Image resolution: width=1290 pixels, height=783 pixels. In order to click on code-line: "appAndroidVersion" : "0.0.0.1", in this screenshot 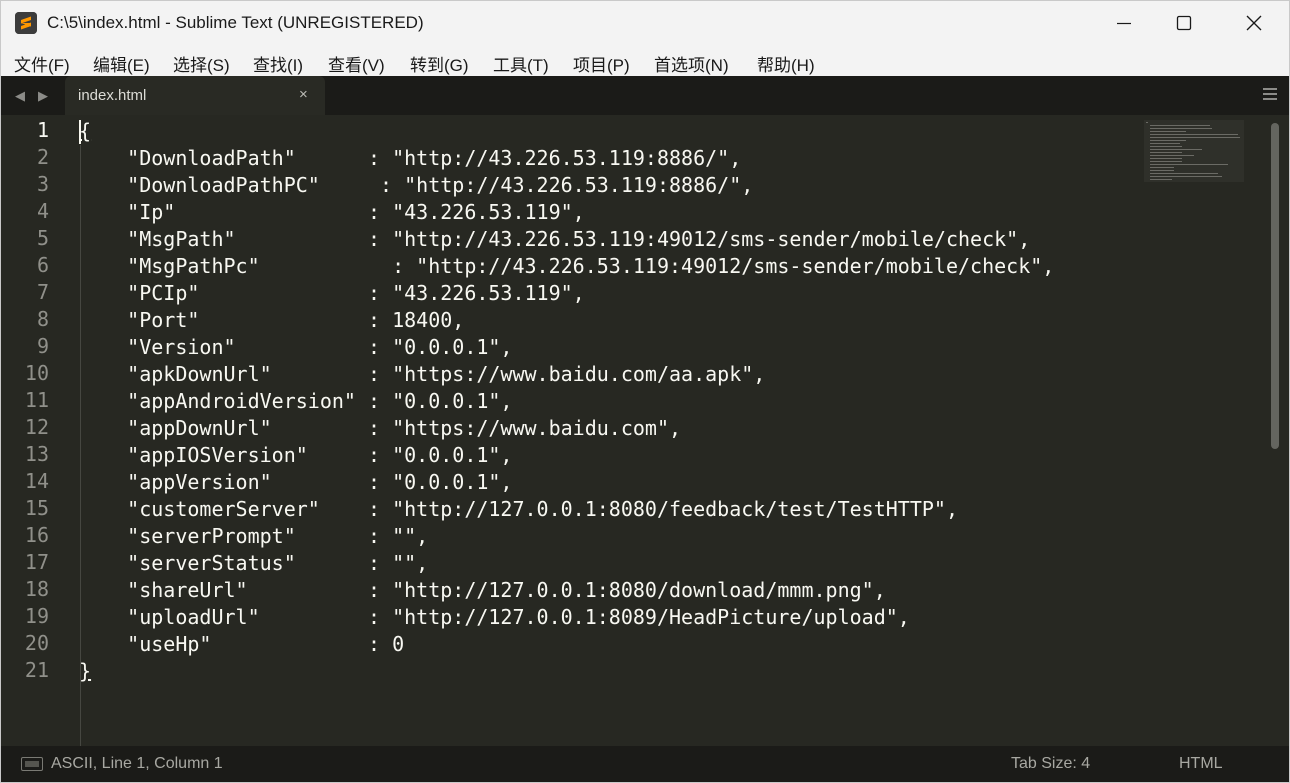, I will do `click(296, 401)`.